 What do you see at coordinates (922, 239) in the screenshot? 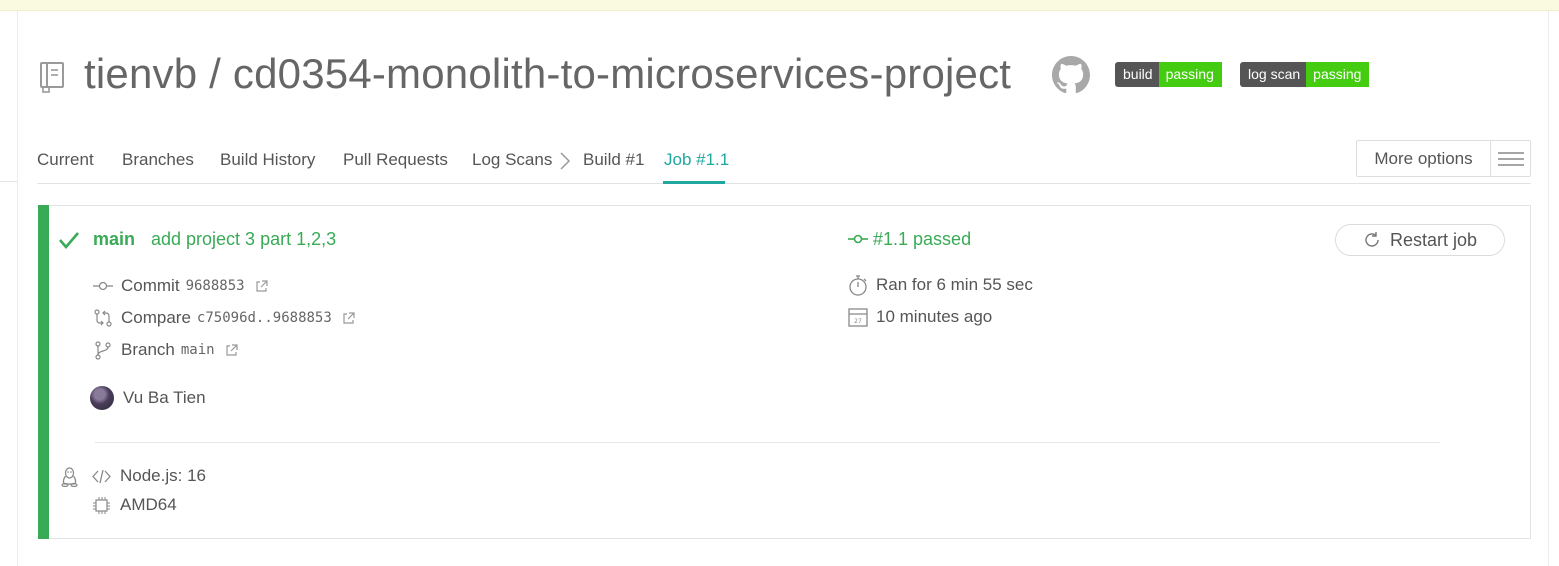
I see `job-status-text: #1.1 passed` at bounding box center [922, 239].